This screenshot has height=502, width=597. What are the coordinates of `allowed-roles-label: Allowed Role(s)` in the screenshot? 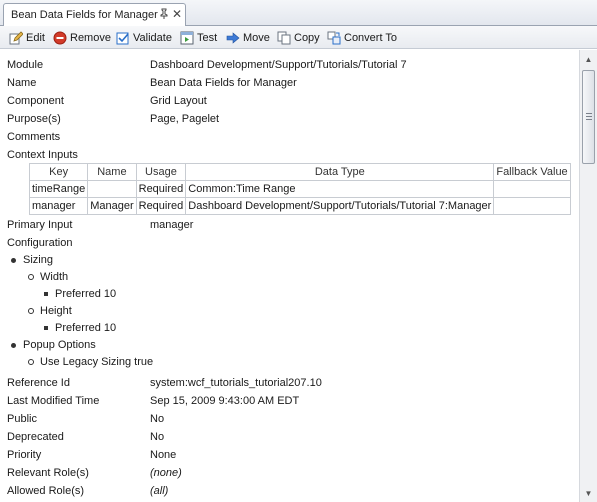 It's located at (46, 491).